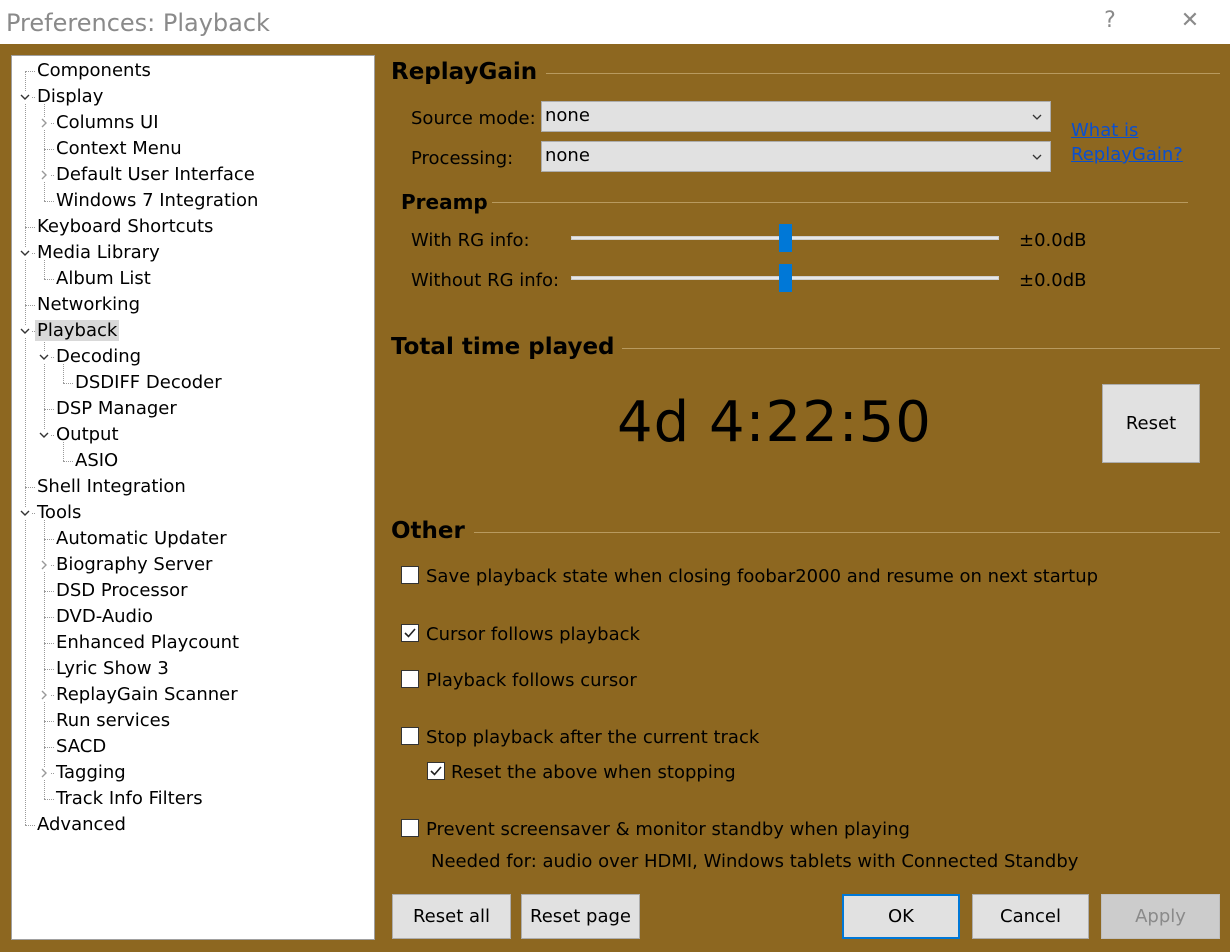  What do you see at coordinates (444, 202) in the screenshot?
I see `preamp-heading: Preamp` at bounding box center [444, 202].